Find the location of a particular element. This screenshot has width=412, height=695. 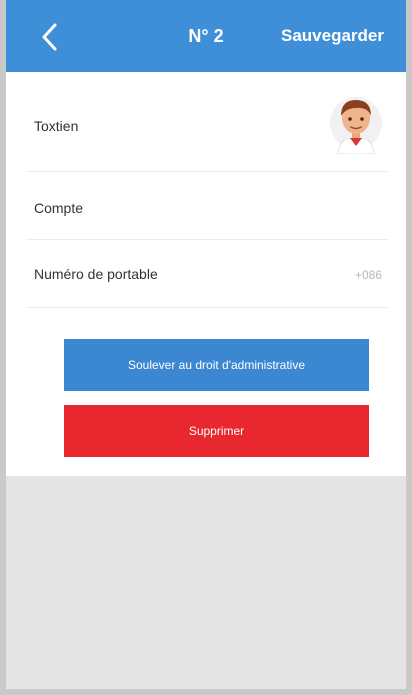

phone-label: Numéro de portable is located at coordinates (96, 274).